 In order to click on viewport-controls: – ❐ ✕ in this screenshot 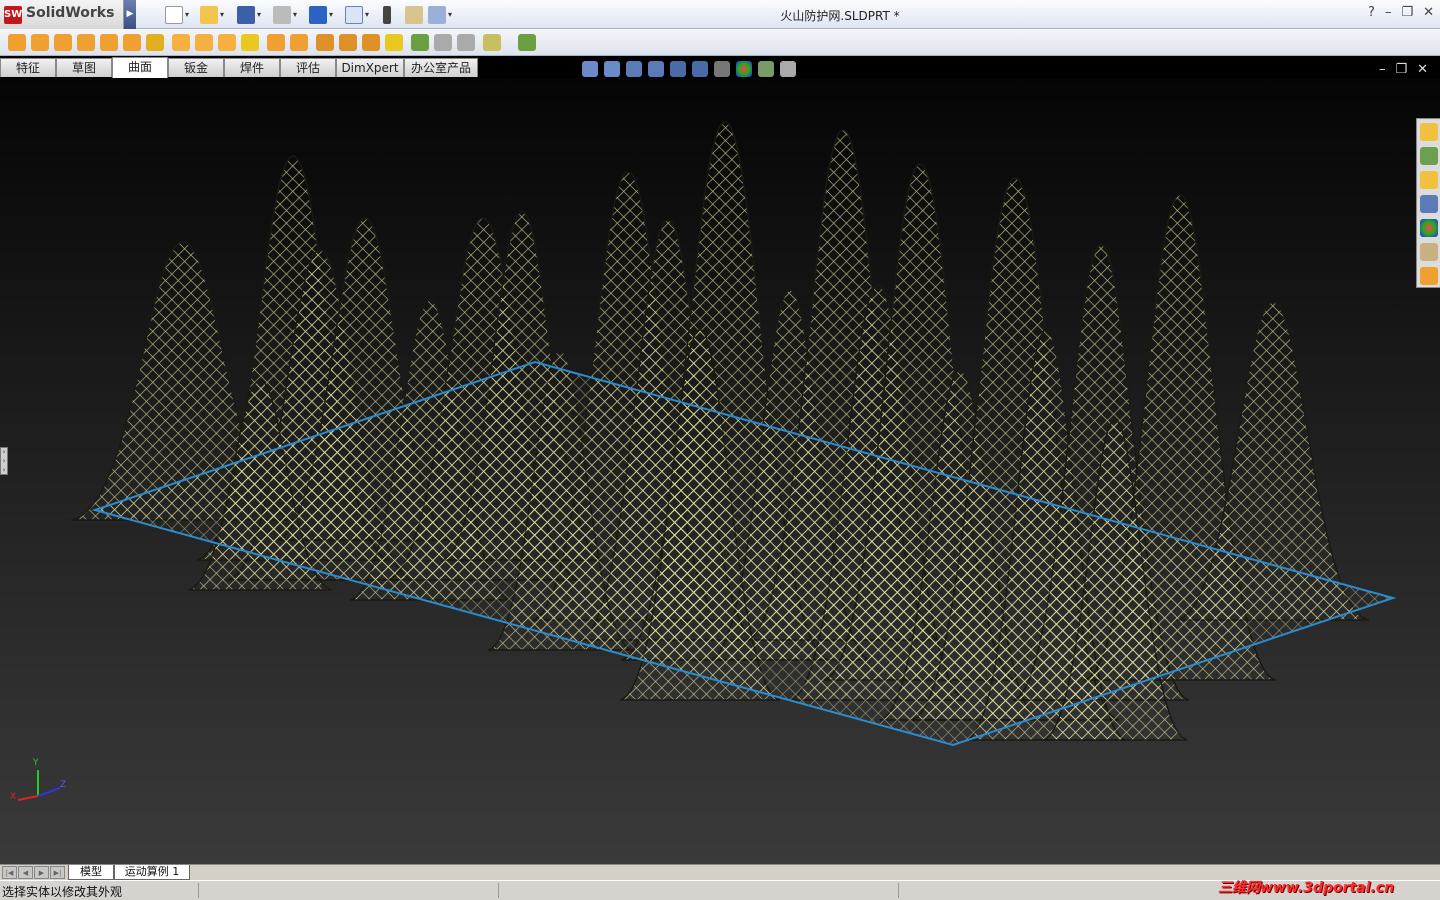, I will do `click(1403, 69)`.